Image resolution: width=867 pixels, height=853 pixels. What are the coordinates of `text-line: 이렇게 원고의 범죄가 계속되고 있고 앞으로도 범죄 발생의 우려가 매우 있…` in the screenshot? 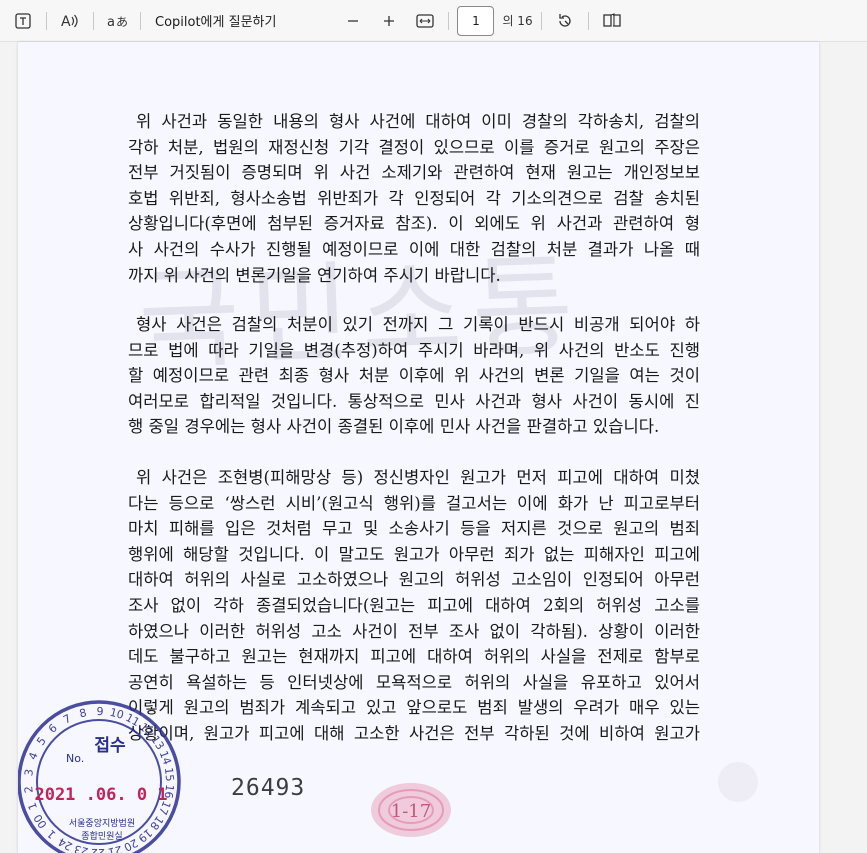 It's located at (414, 708).